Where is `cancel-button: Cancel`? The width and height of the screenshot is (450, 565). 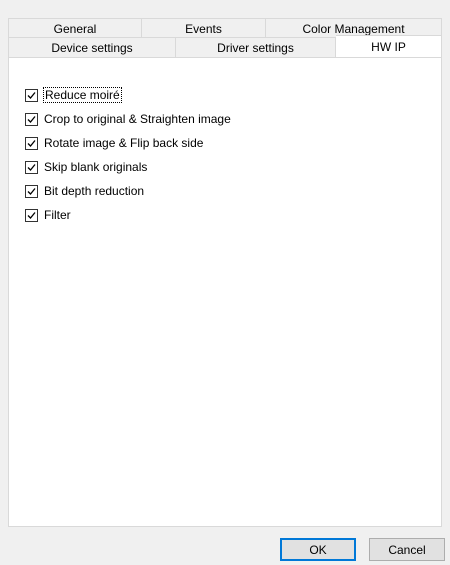 cancel-button: Cancel is located at coordinates (407, 549).